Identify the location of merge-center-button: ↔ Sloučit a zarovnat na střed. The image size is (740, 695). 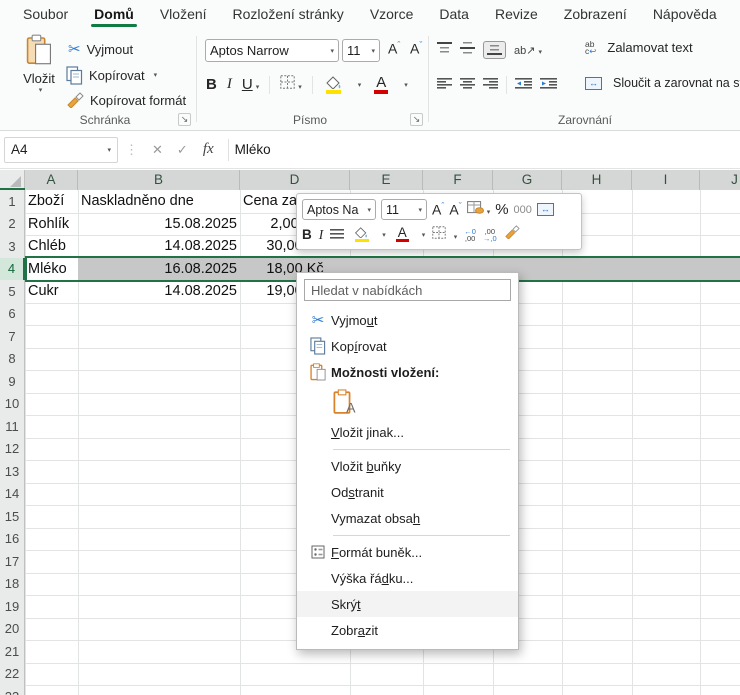
(662, 83).